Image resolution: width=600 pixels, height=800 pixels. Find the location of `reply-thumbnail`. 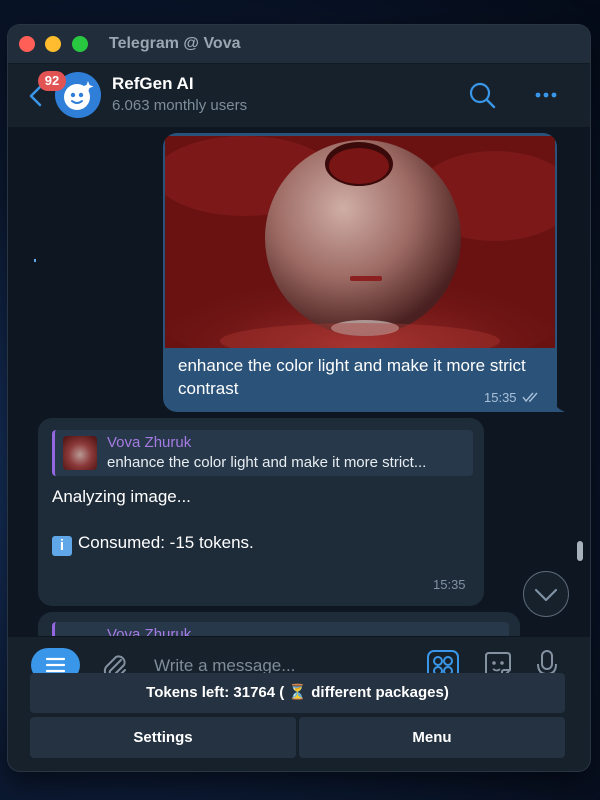

reply-thumbnail is located at coordinates (80, 453).